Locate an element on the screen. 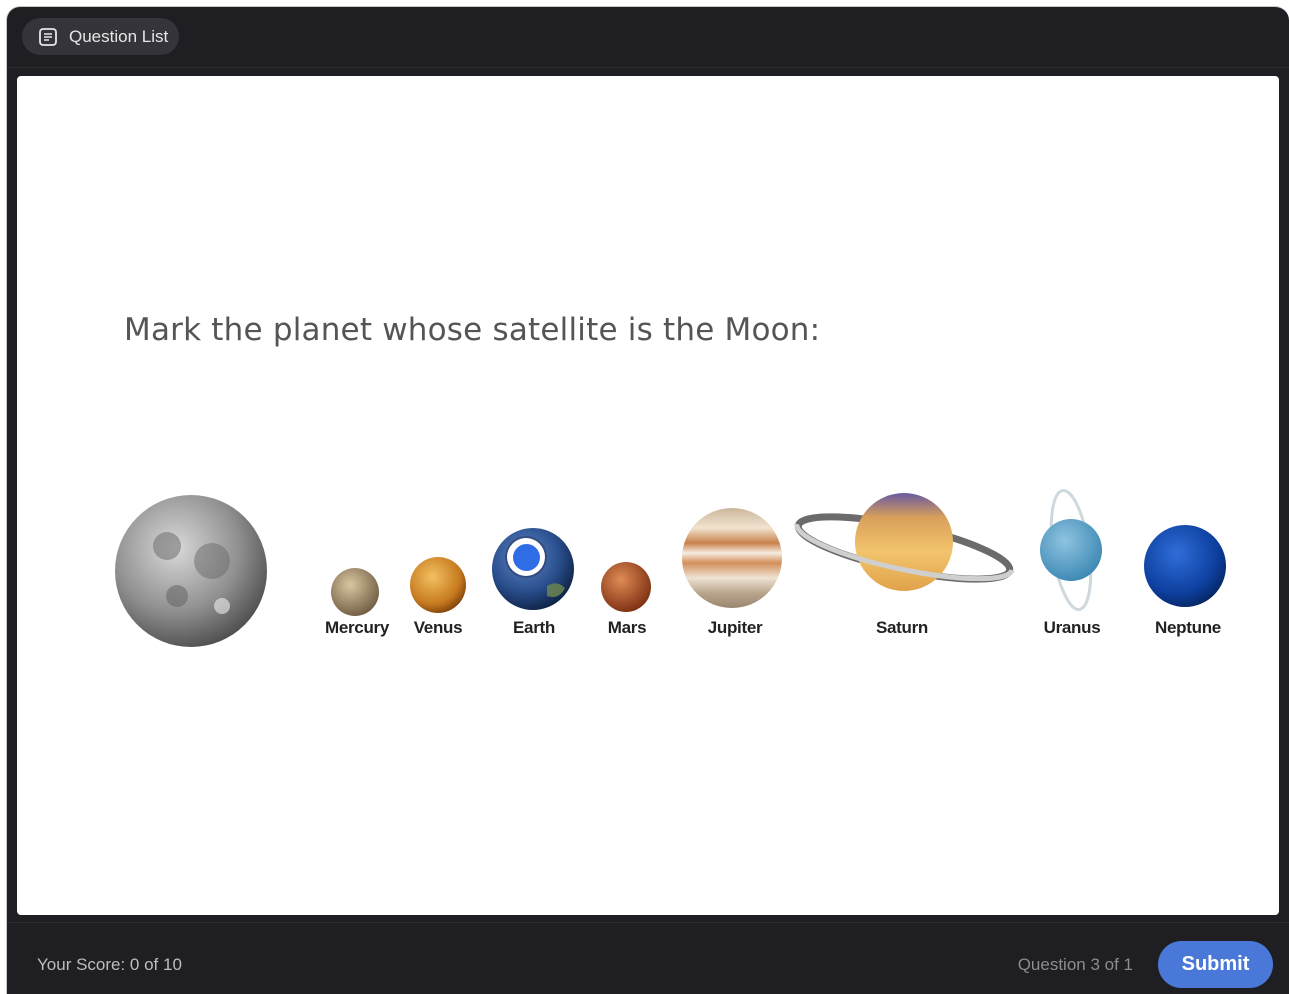  planet-label-uranus: Uranus is located at coordinates (1072, 628).